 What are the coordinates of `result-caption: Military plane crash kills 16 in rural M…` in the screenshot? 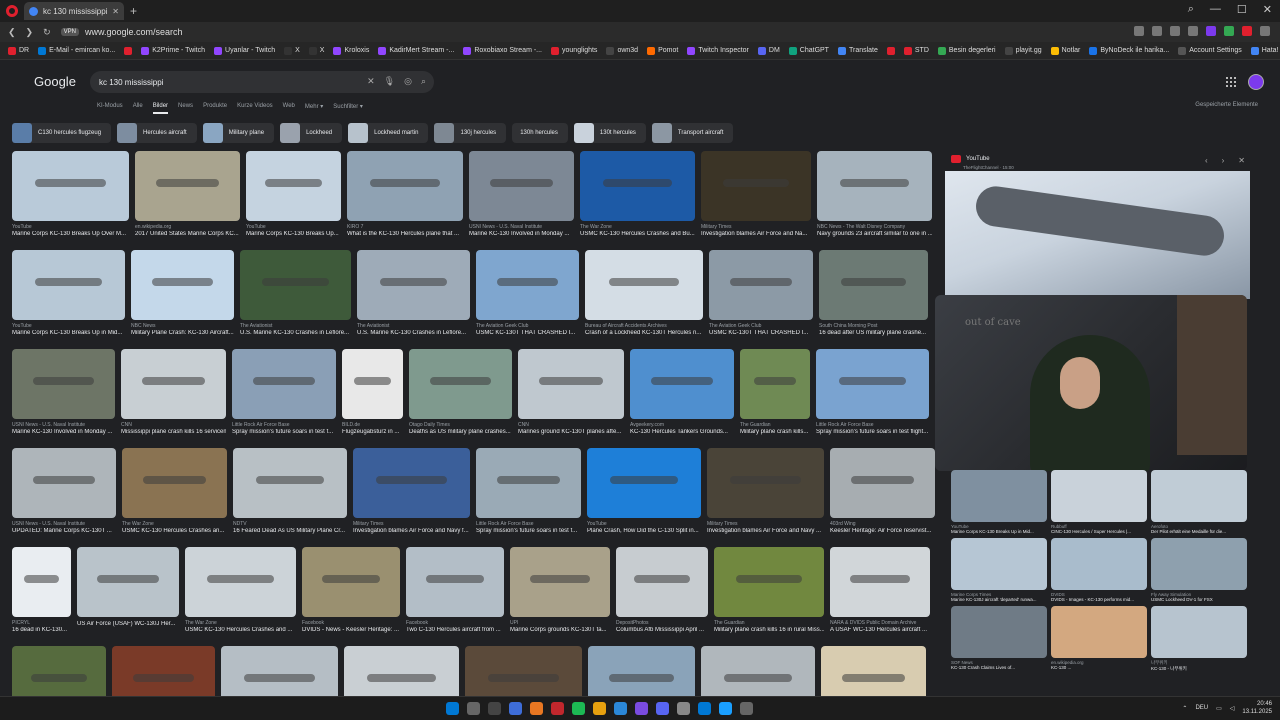 It's located at (769, 630).